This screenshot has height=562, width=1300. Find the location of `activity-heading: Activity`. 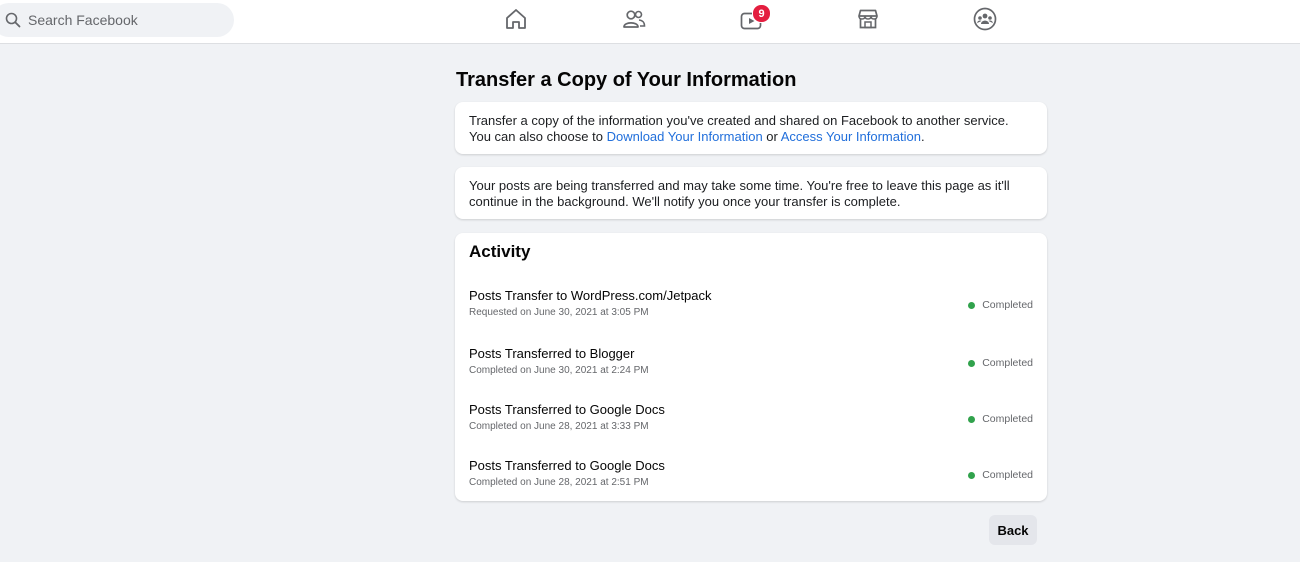

activity-heading: Activity is located at coordinates (500, 251).